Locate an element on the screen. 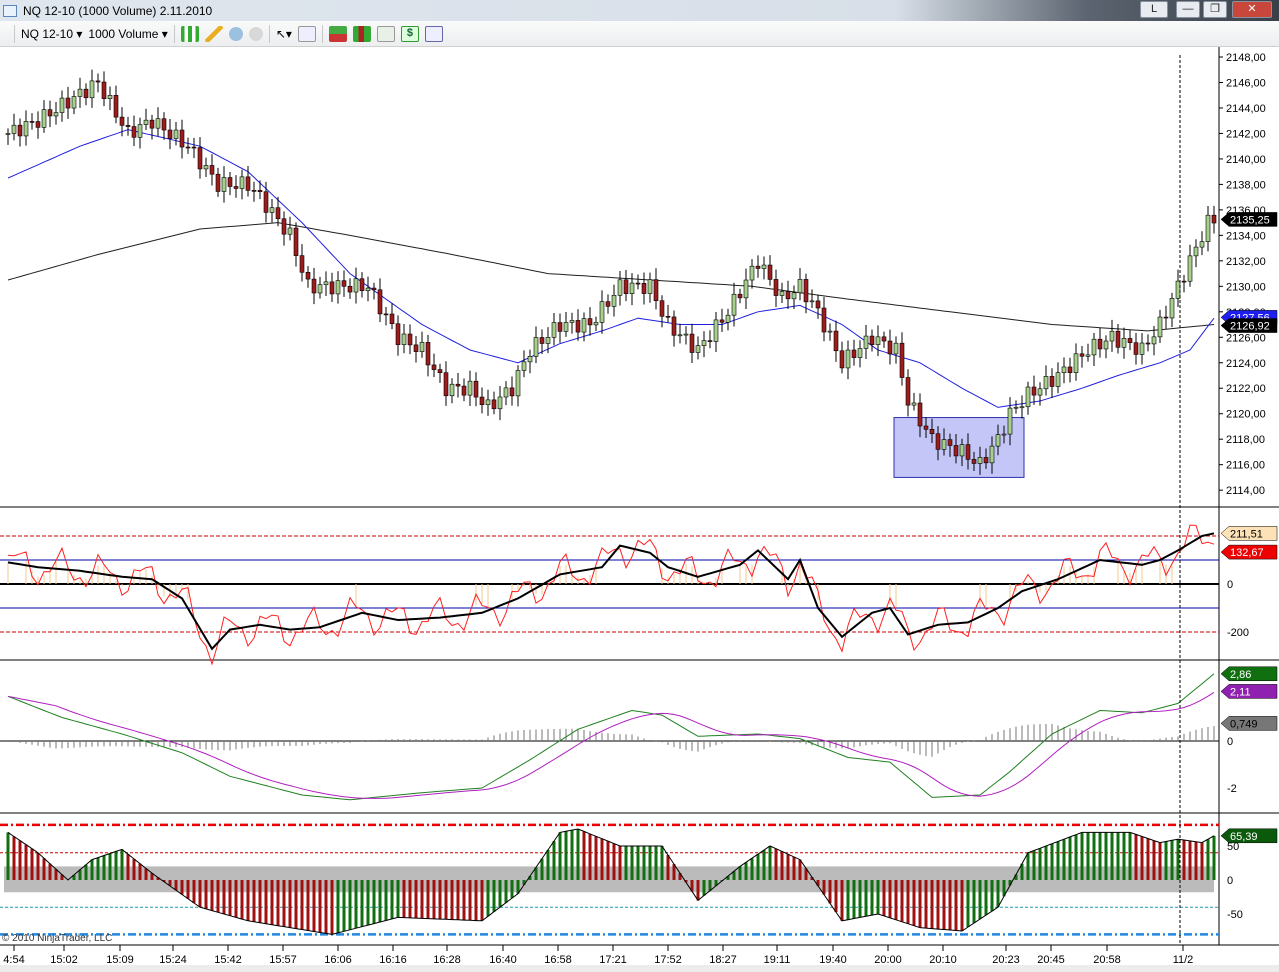 This screenshot has width=1279, height=972. interval-selector: 1000 Volume ▾ is located at coordinates (127, 34).